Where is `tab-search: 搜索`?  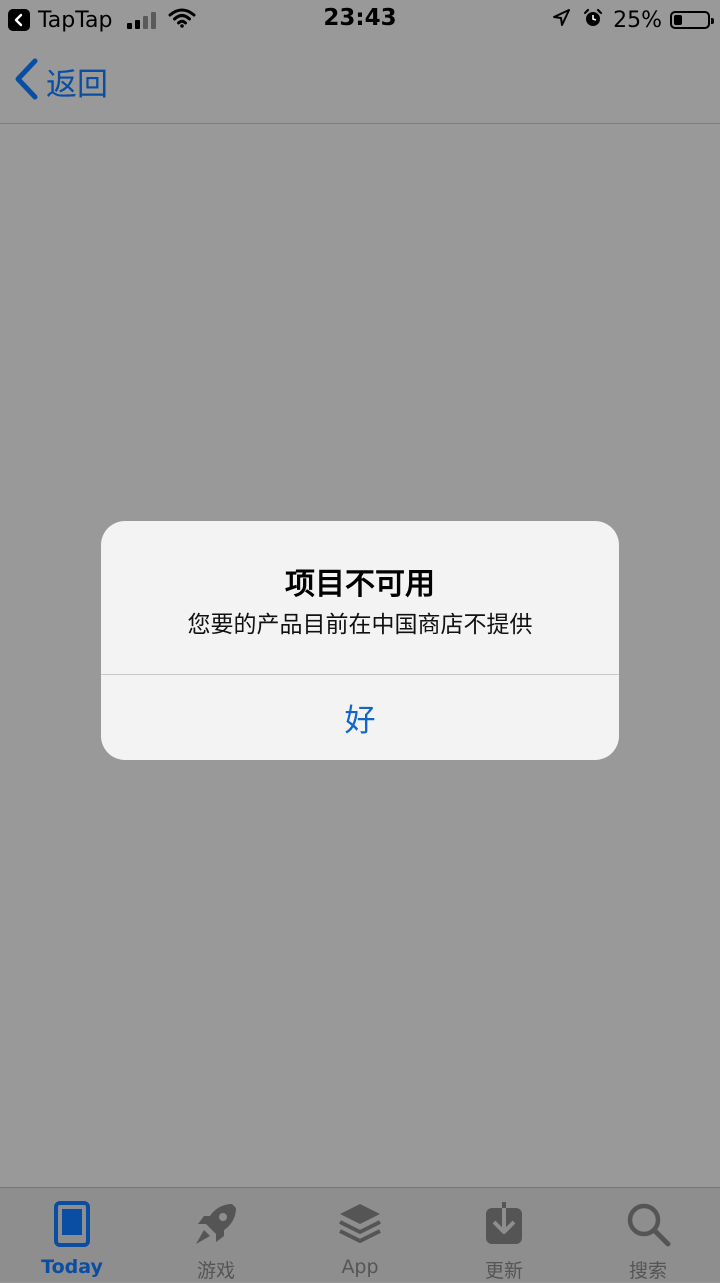 tab-search: 搜索 is located at coordinates (648, 1235).